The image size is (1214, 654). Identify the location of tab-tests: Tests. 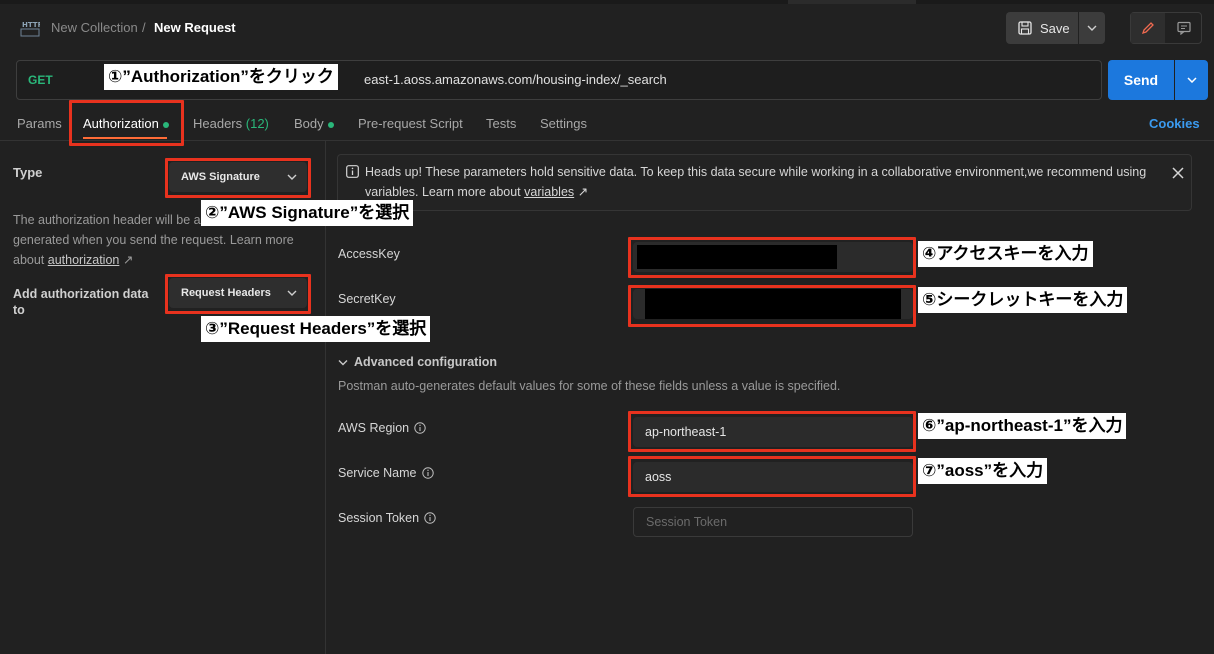
(501, 123).